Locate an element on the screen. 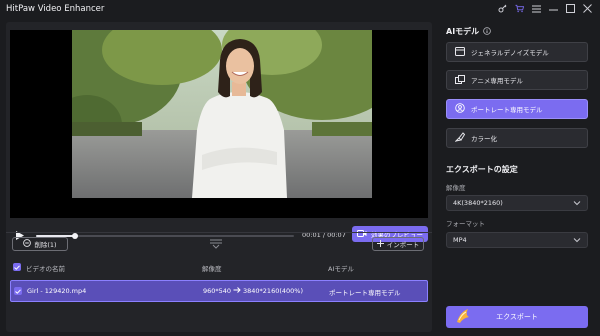  row-resolution-to: 3840*2160(400%) is located at coordinates (273, 291).